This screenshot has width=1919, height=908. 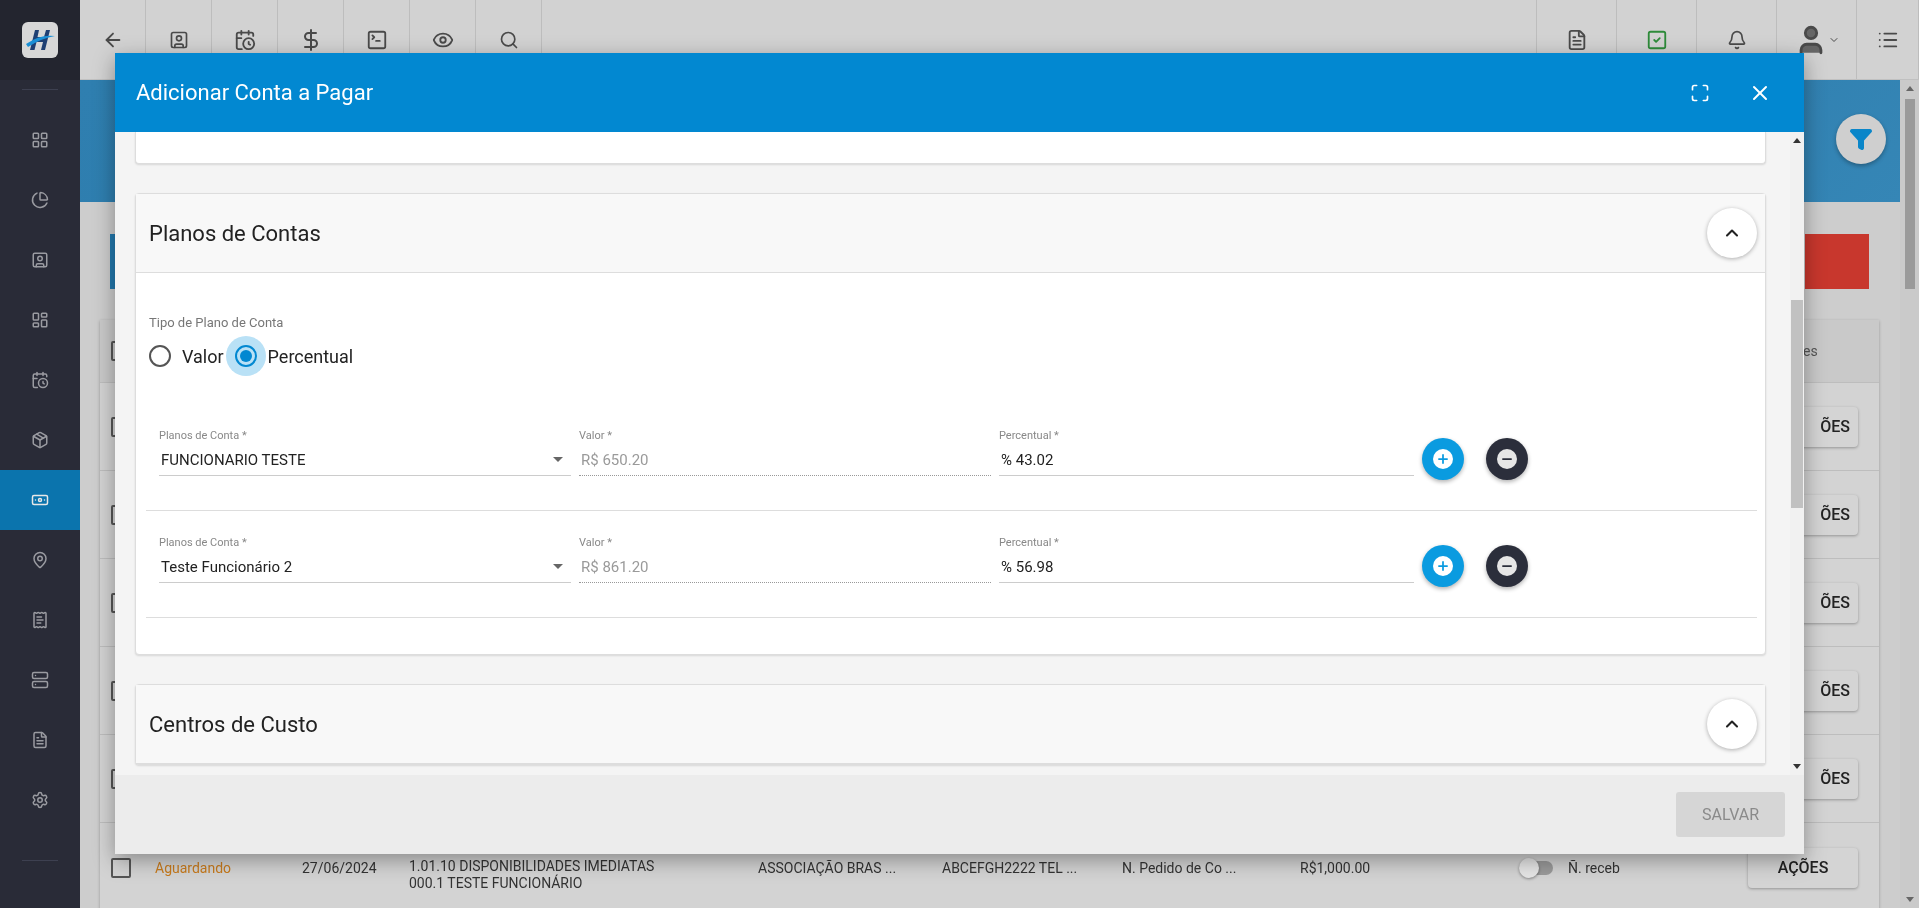 I want to click on fullscreen-icon, so click(x=1700, y=92).